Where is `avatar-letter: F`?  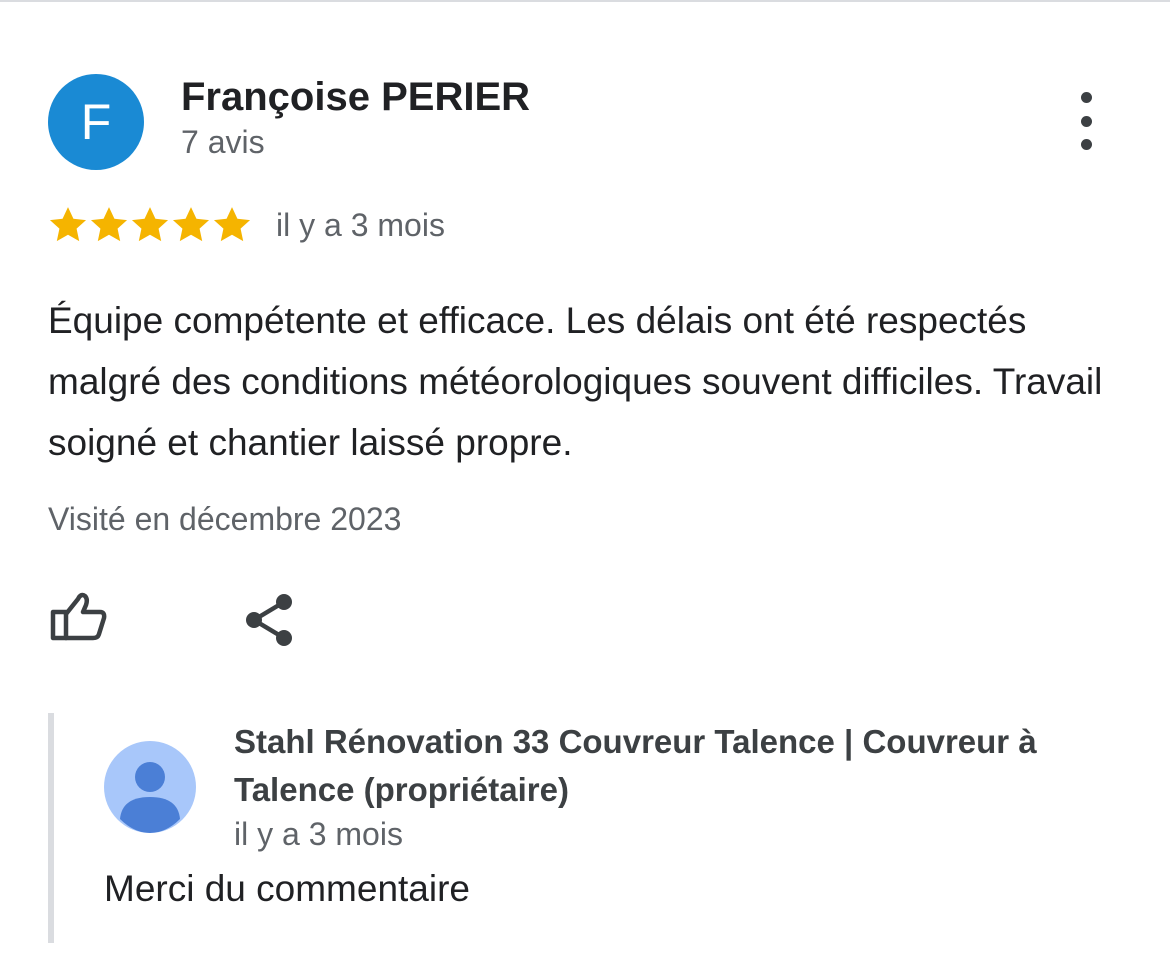 avatar-letter: F is located at coordinates (96, 122).